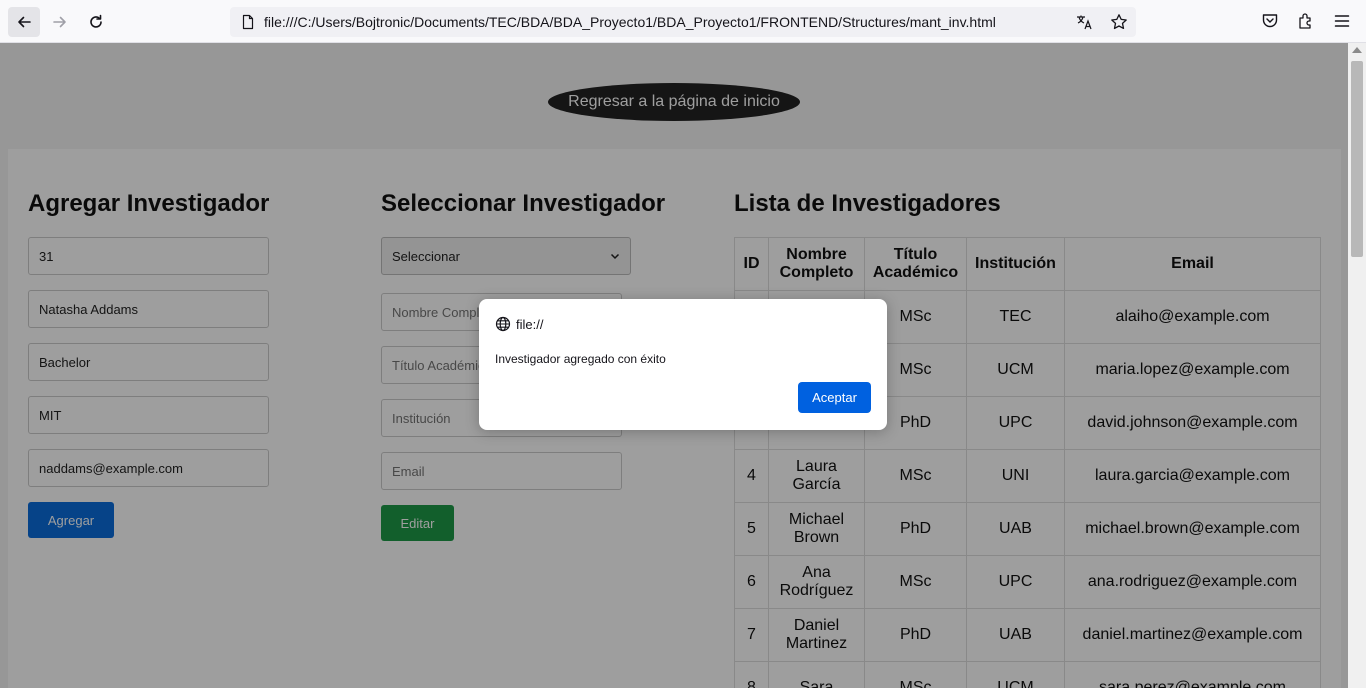 This screenshot has width=1366, height=688. Describe the element at coordinates (503, 324) in the screenshot. I see `globe-icon` at that location.